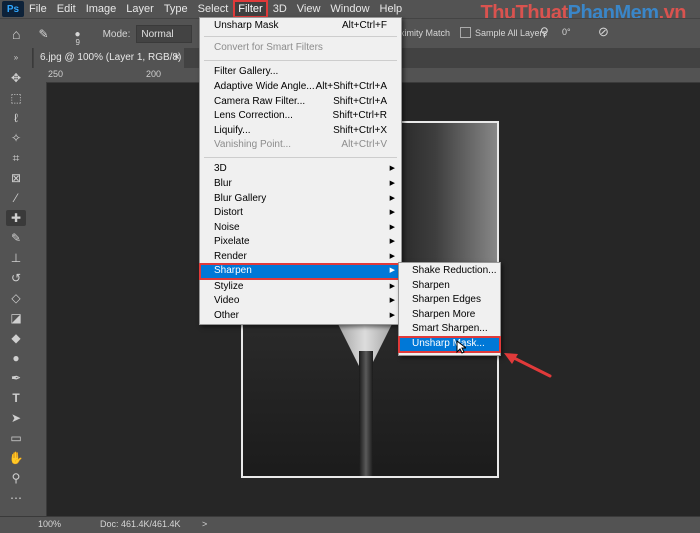 The image size is (700, 533). What do you see at coordinates (16, 178) in the screenshot?
I see `frame-tool-icon: ⊠` at bounding box center [16, 178].